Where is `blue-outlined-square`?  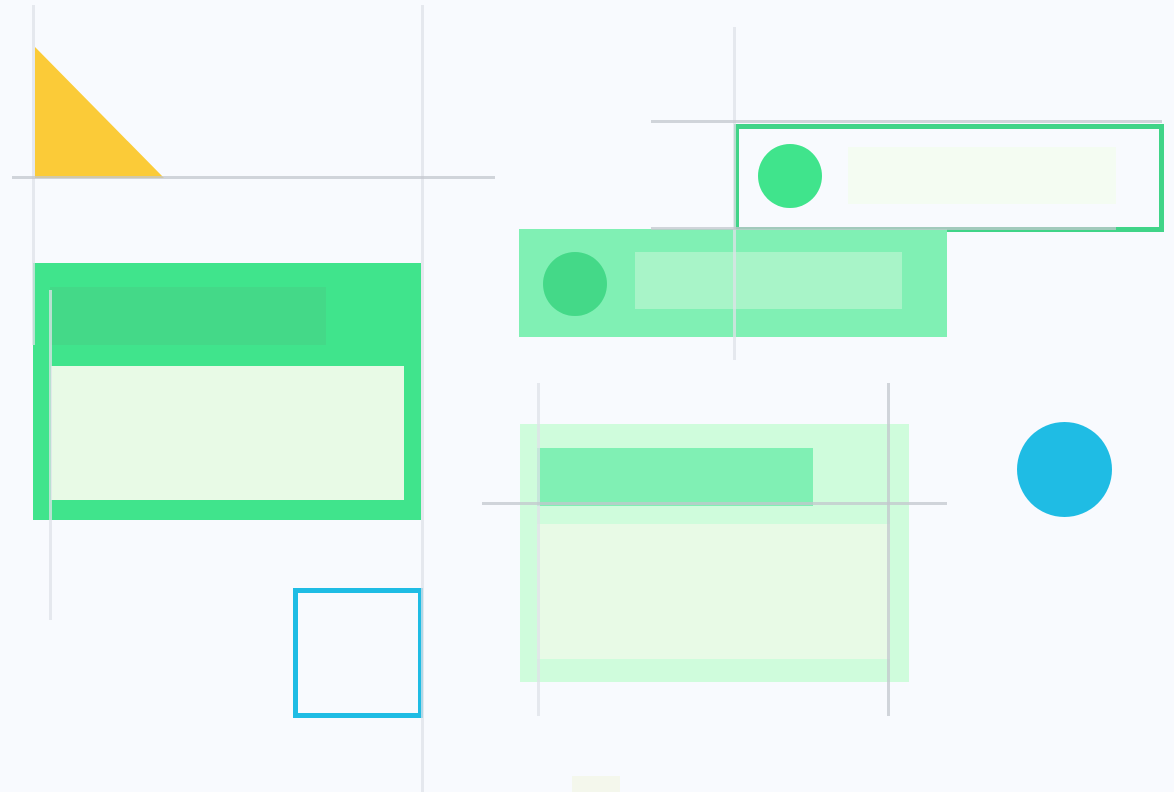 blue-outlined-square is located at coordinates (358, 653).